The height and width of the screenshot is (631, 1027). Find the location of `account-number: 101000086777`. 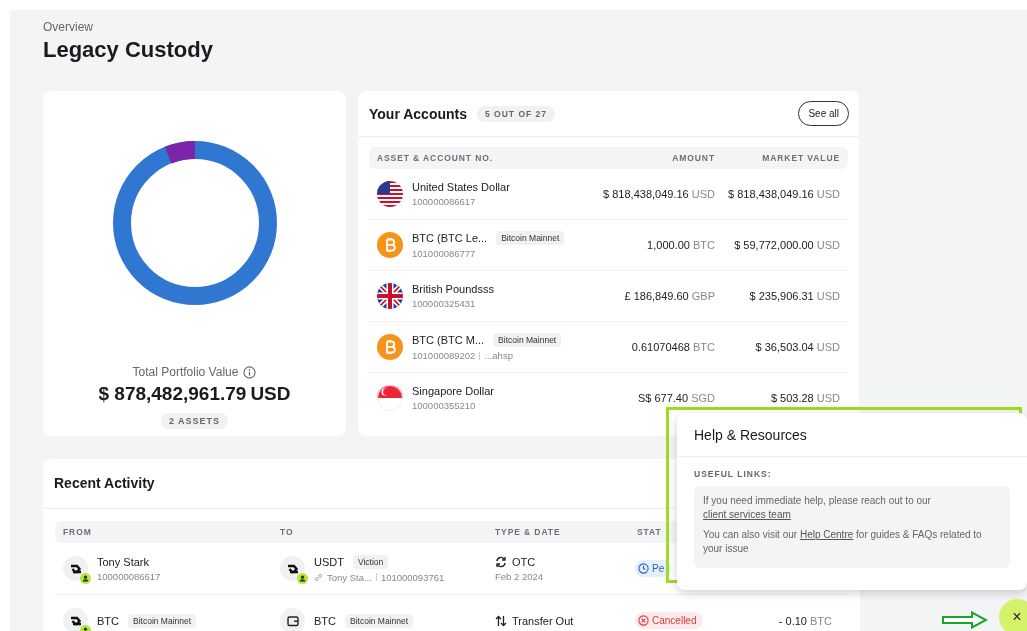

account-number: 101000086777 is located at coordinates (444, 253).